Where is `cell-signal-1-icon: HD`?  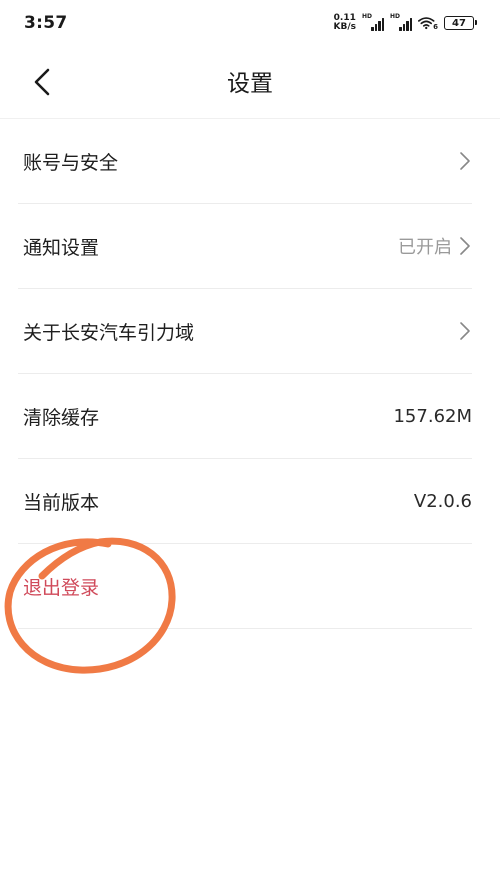 cell-signal-1-icon: HD is located at coordinates (373, 22).